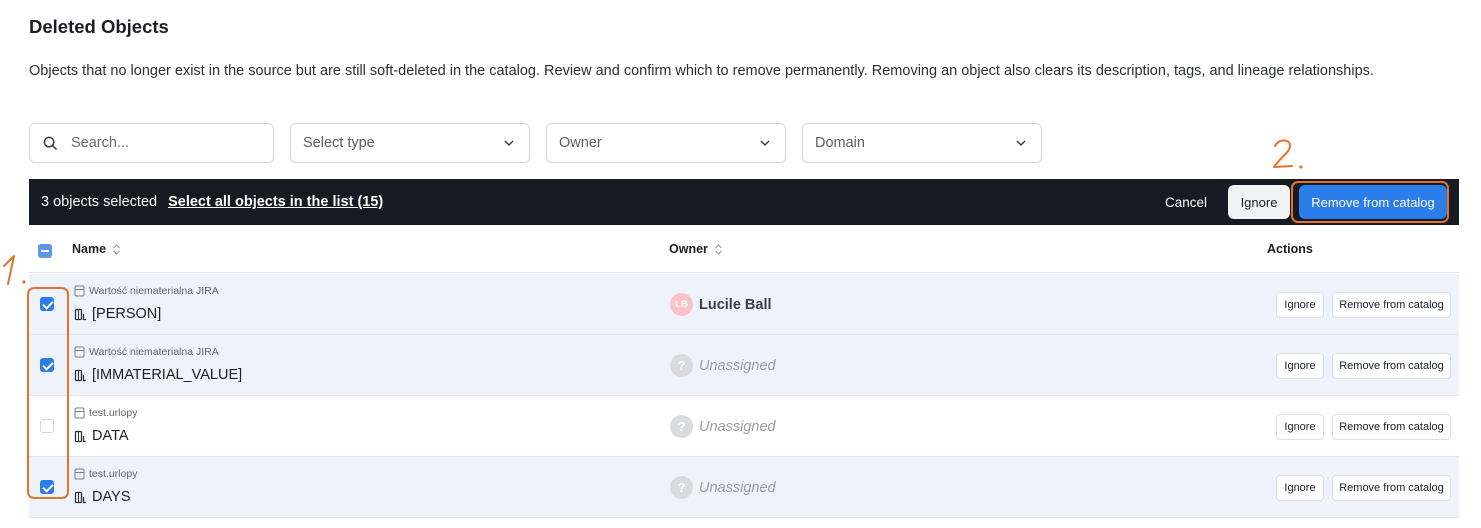 The height and width of the screenshot is (528, 1481). Describe the element at coordinates (167, 375) in the screenshot. I see `row-name-label: [IMMATERIAL_VALUE]` at that location.